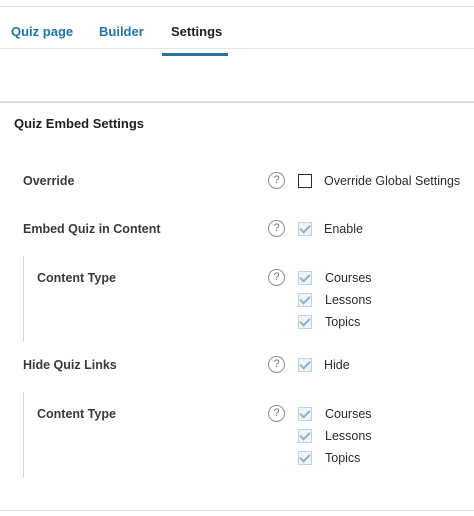  Describe the element at coordinates (276, 228) in the screenshot. I see `embed-quiz-help-icon: ?` at that location.